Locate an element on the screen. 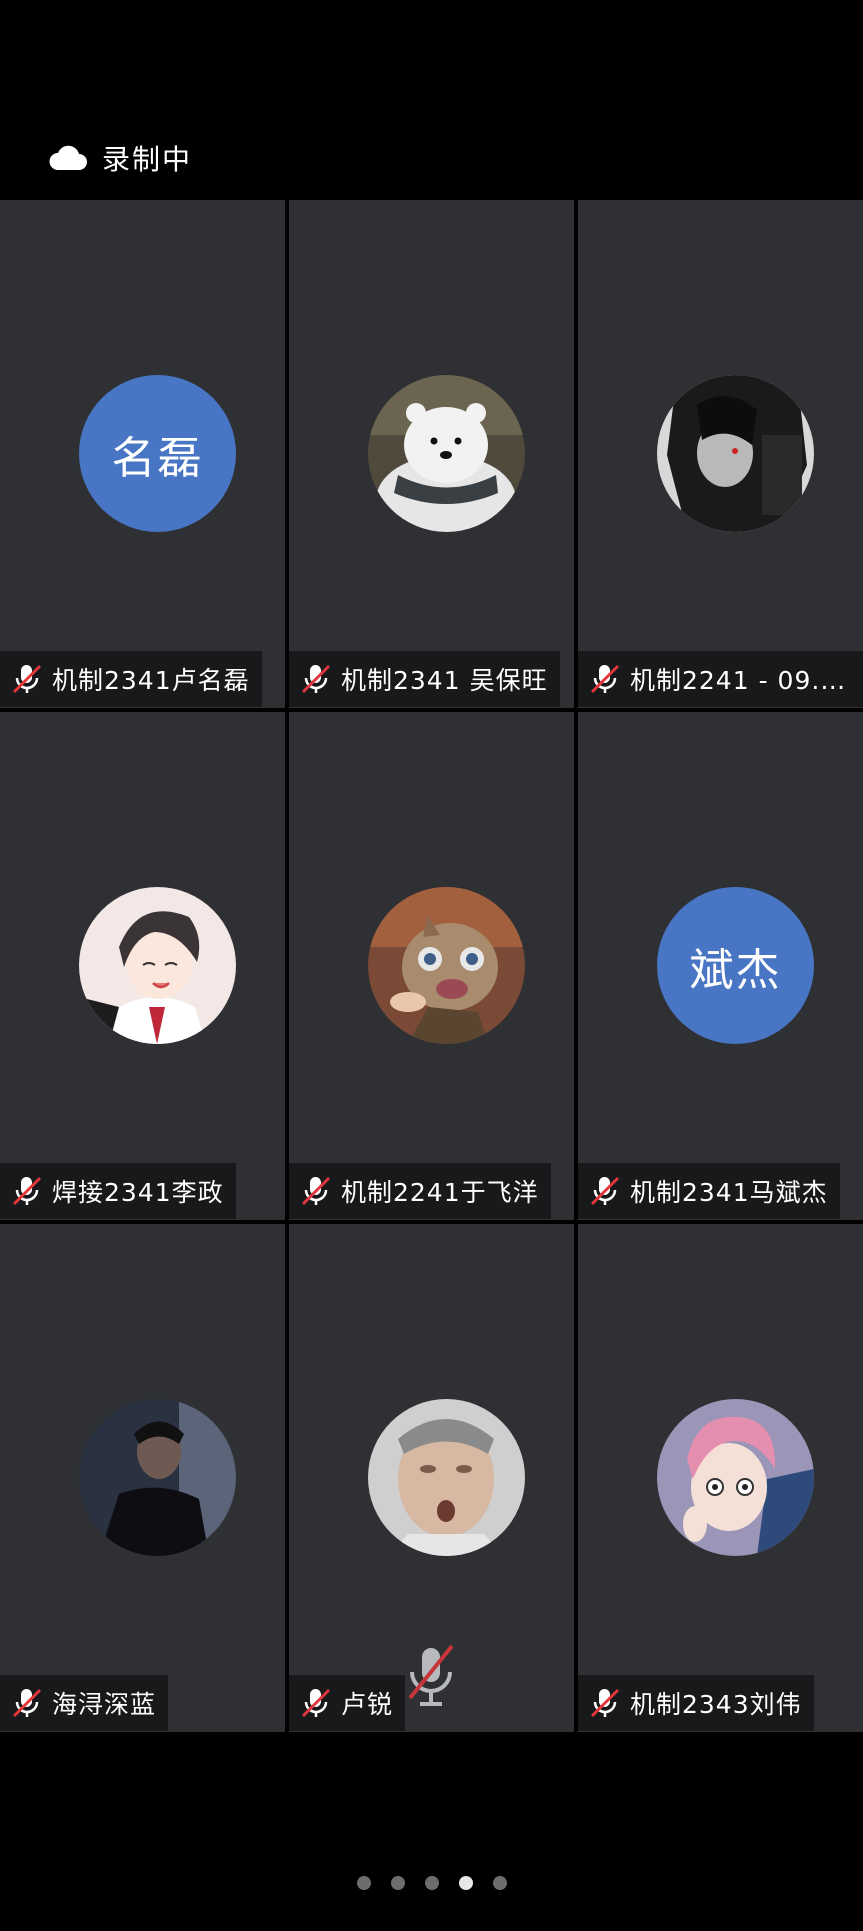 This screenshot has width=863, height=1931. participant-tile: 焊接2341李政 is located at coordinates (142, 966).